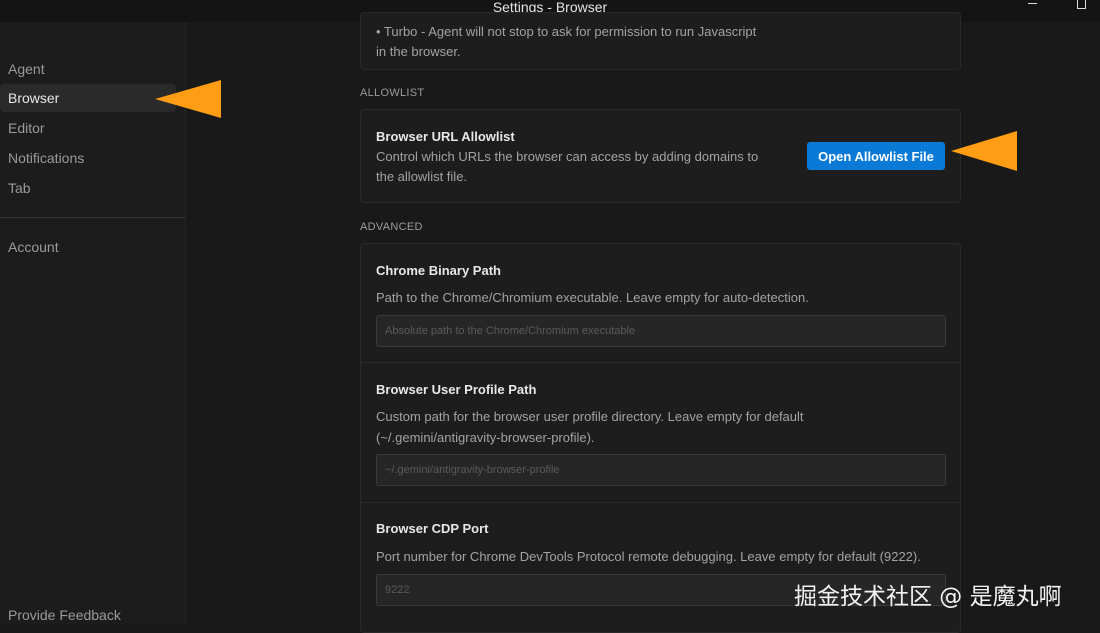  I want to click on allowlist-description-cont: the allowlist file., so click(422, 176).